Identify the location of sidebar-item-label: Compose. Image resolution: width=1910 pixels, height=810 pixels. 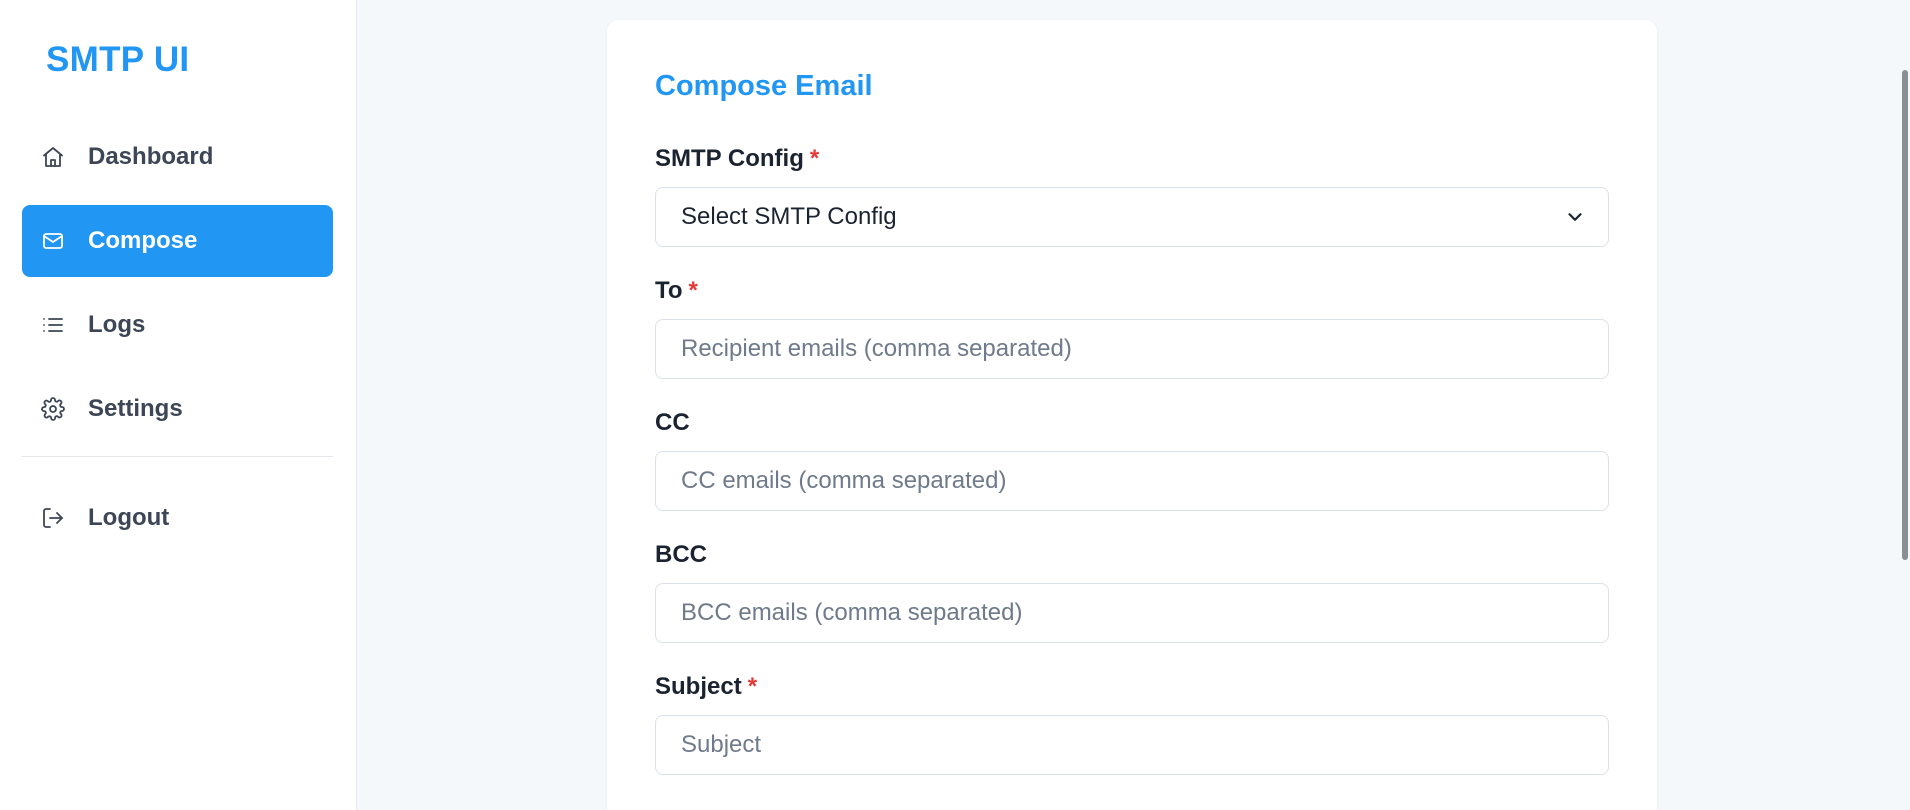
(143, 240).